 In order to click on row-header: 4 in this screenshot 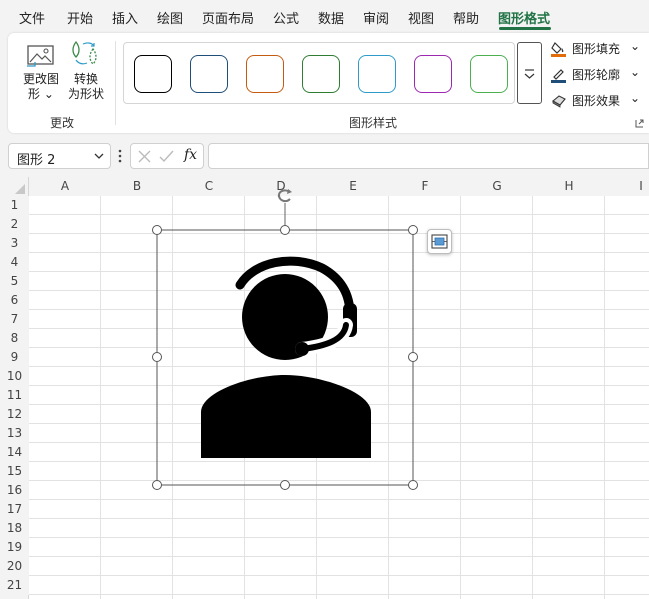, I will do `click(14, 262)`.